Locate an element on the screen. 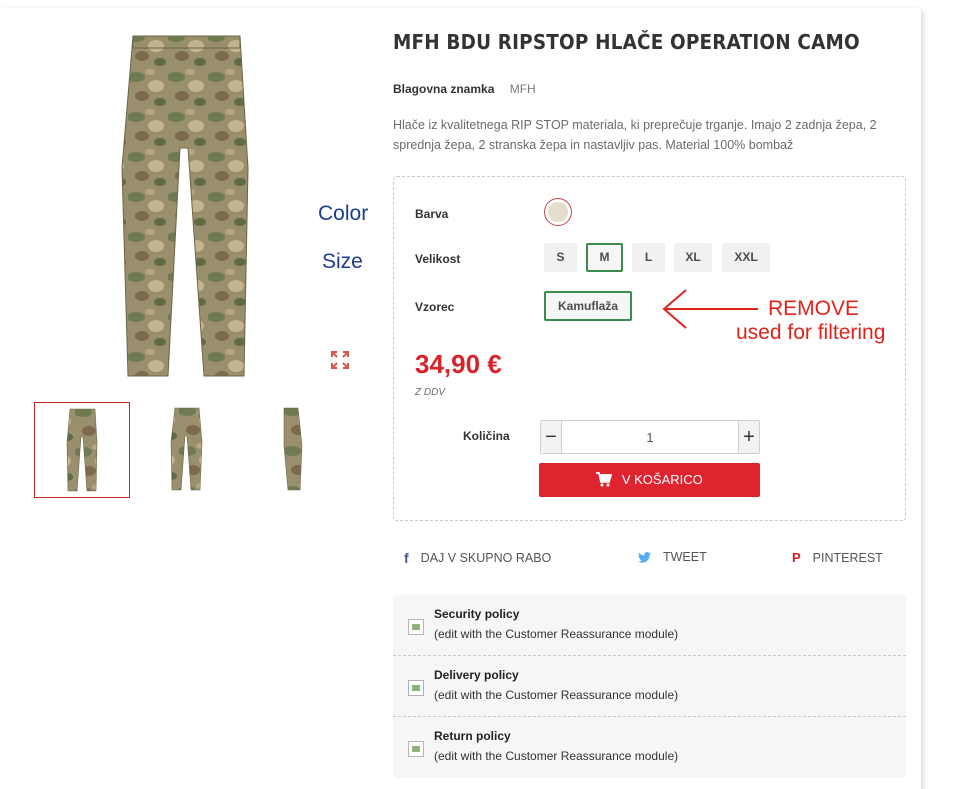 The image size is (972, 789). share-facebook-label: DAJ V SKUPNO RABO is located at coordinates (486, 558).